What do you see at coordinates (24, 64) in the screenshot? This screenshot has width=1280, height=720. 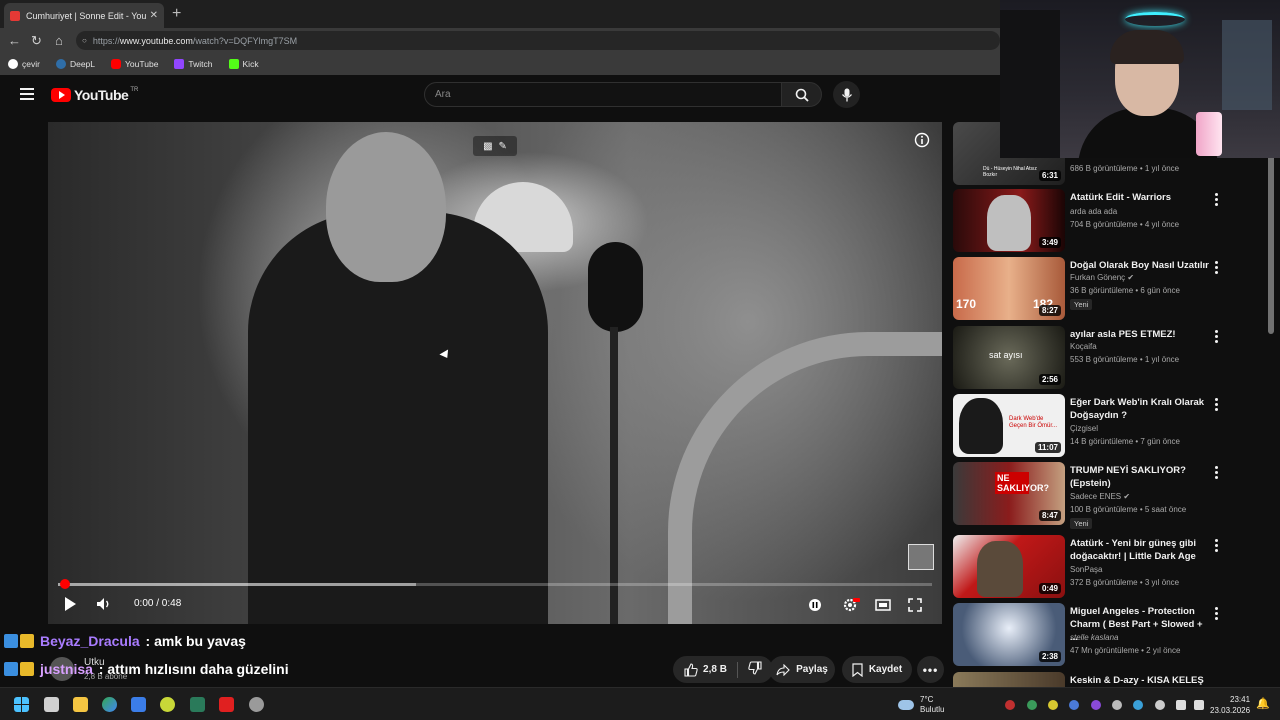 I see `bookmark-cevir: çevir` at bounding box center [24, 64].